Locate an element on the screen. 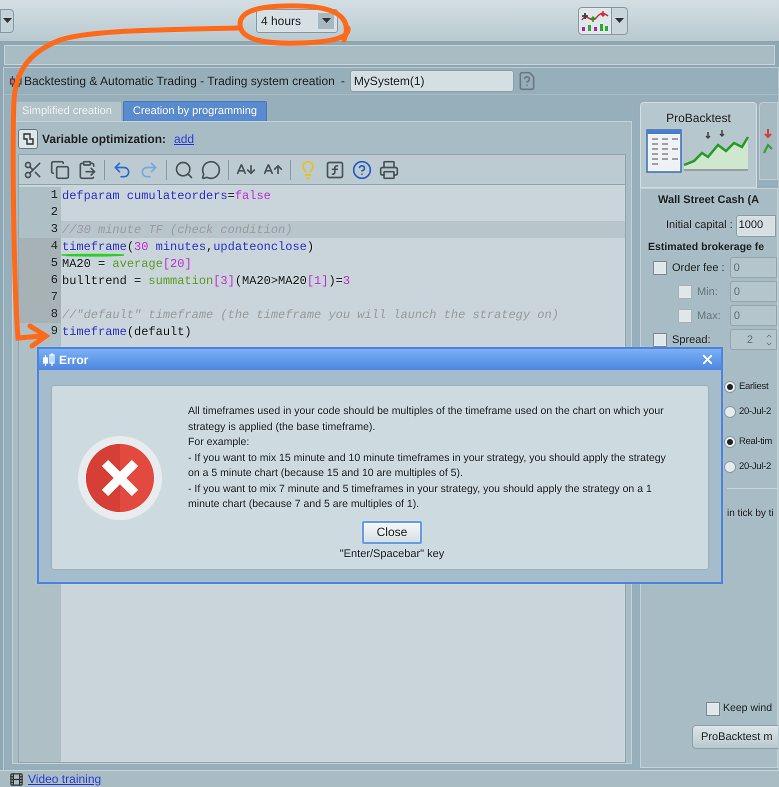  line-number: 6 is located at coordinates (40, 280).